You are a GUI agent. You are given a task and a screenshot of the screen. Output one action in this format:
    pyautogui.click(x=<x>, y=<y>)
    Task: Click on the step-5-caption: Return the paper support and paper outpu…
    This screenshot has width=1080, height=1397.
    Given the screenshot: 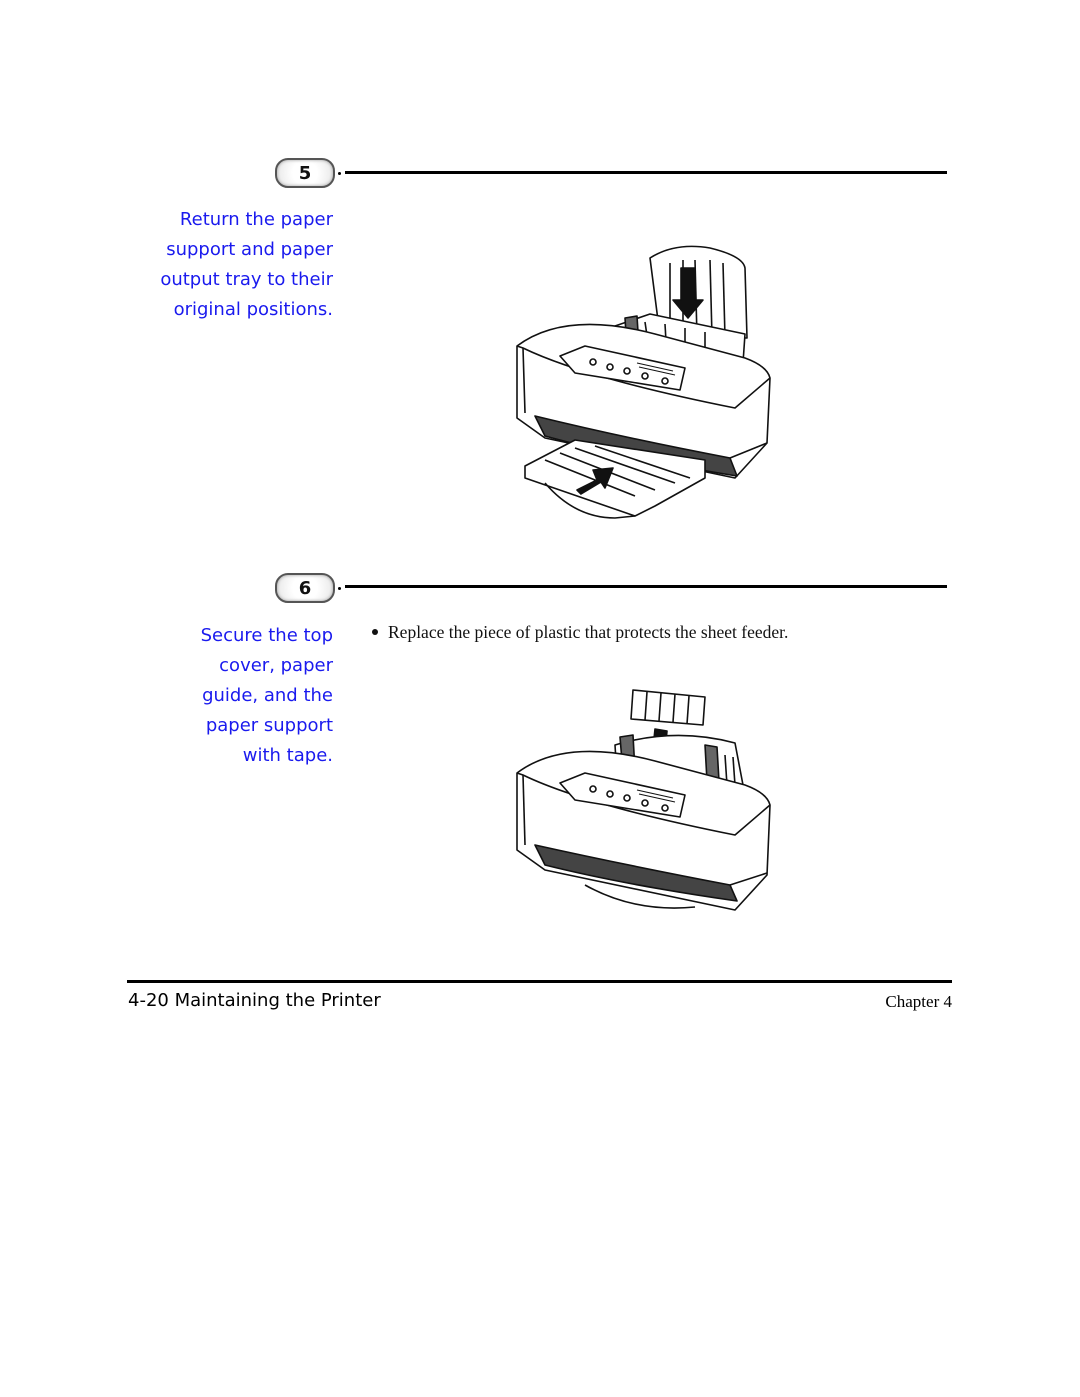 What is the action you would take?
    pyautogui.click(x=218, y=265)
    